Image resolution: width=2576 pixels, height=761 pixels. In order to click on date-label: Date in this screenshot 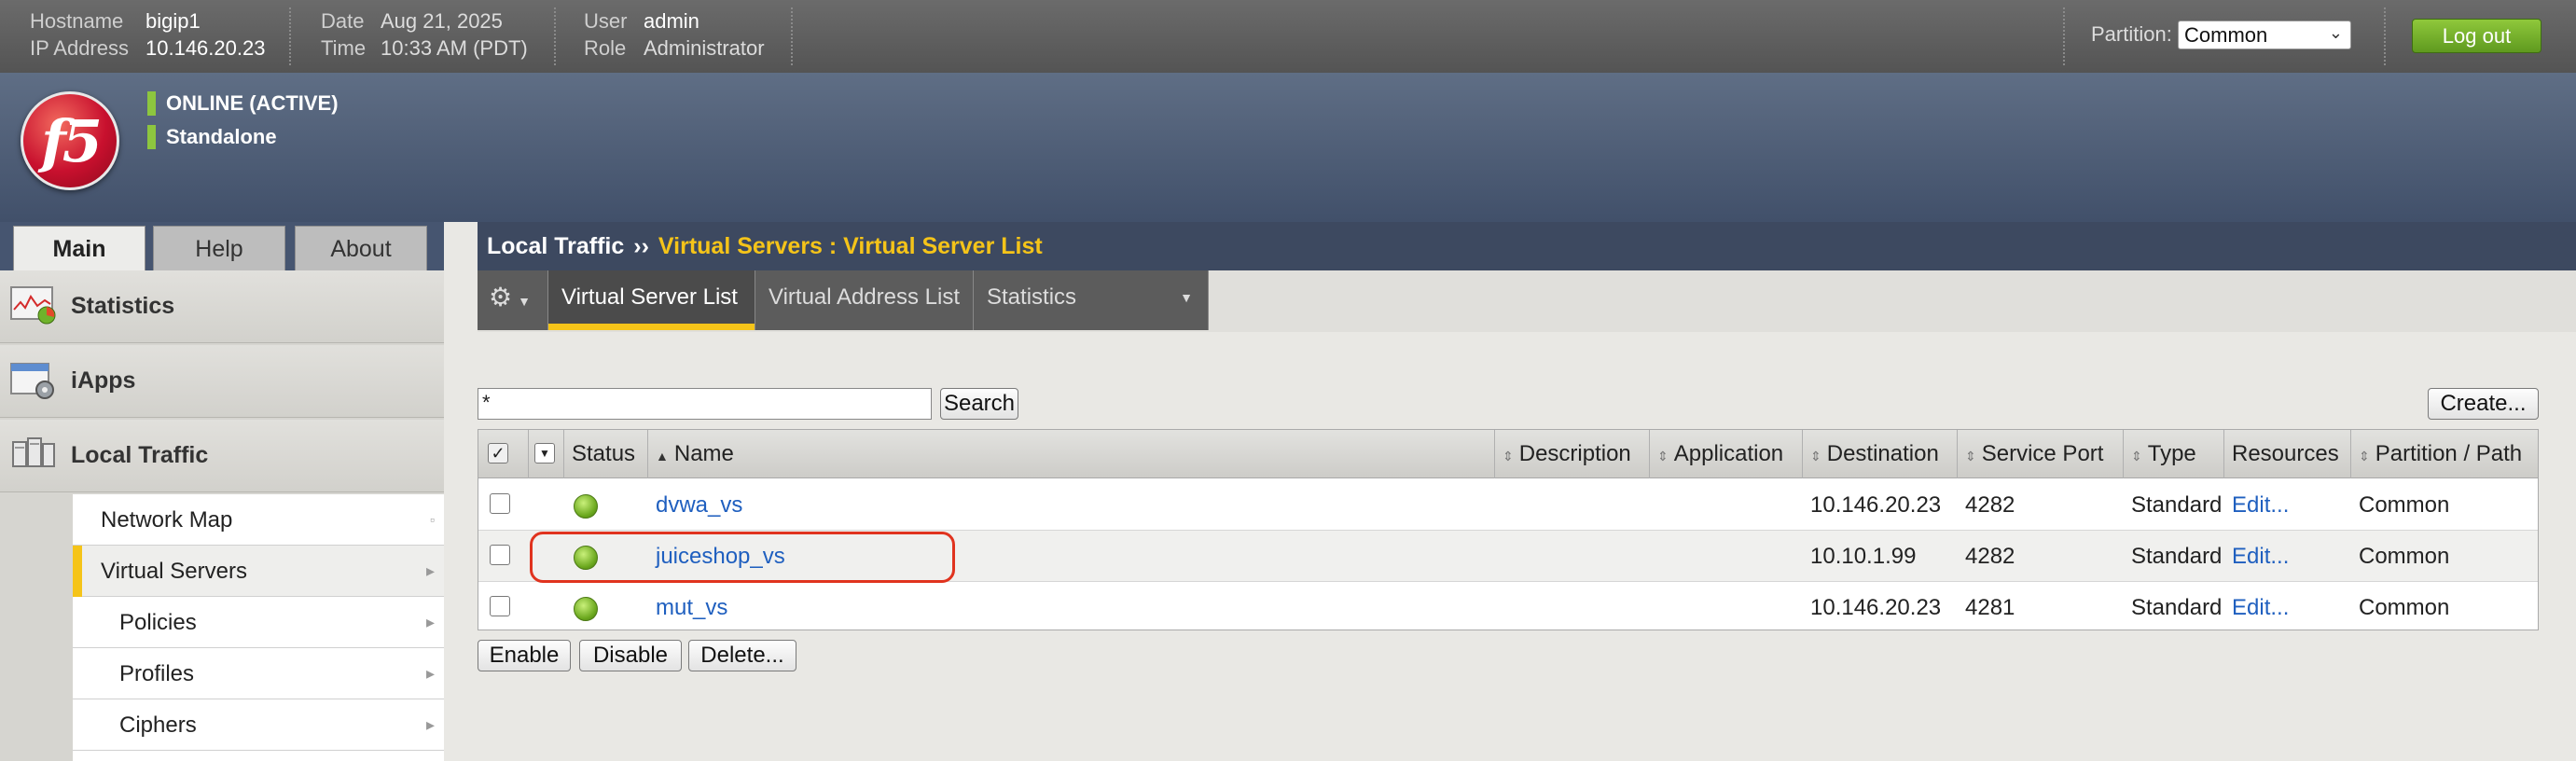, I will do `click(343, 21)`.